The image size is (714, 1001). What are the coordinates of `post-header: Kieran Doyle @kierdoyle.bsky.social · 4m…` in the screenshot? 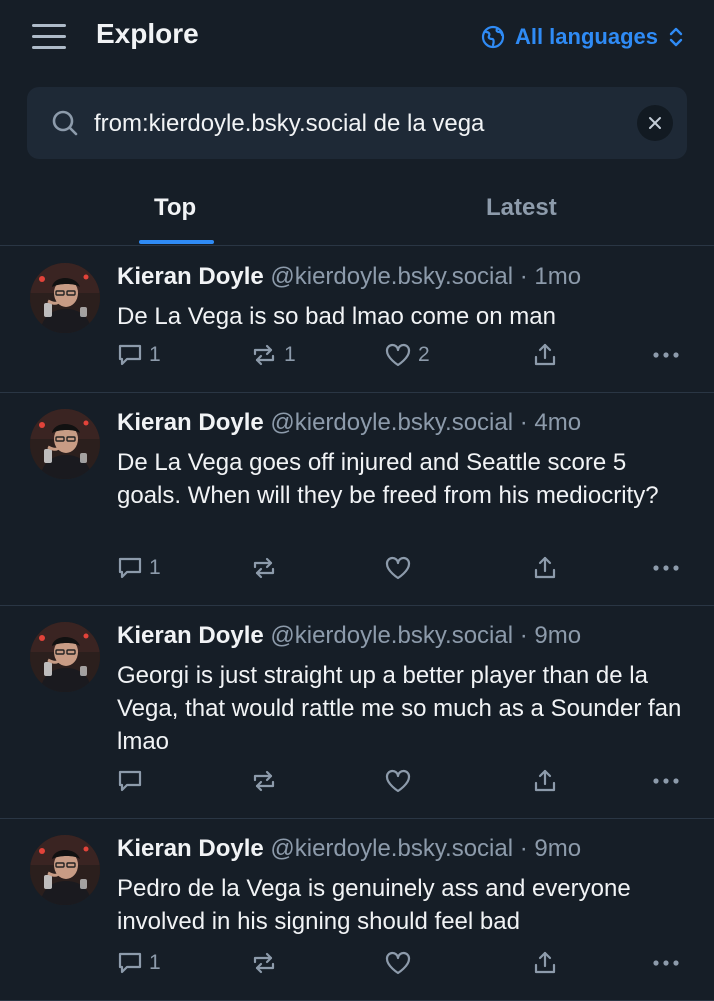 It's located at (349, 423).